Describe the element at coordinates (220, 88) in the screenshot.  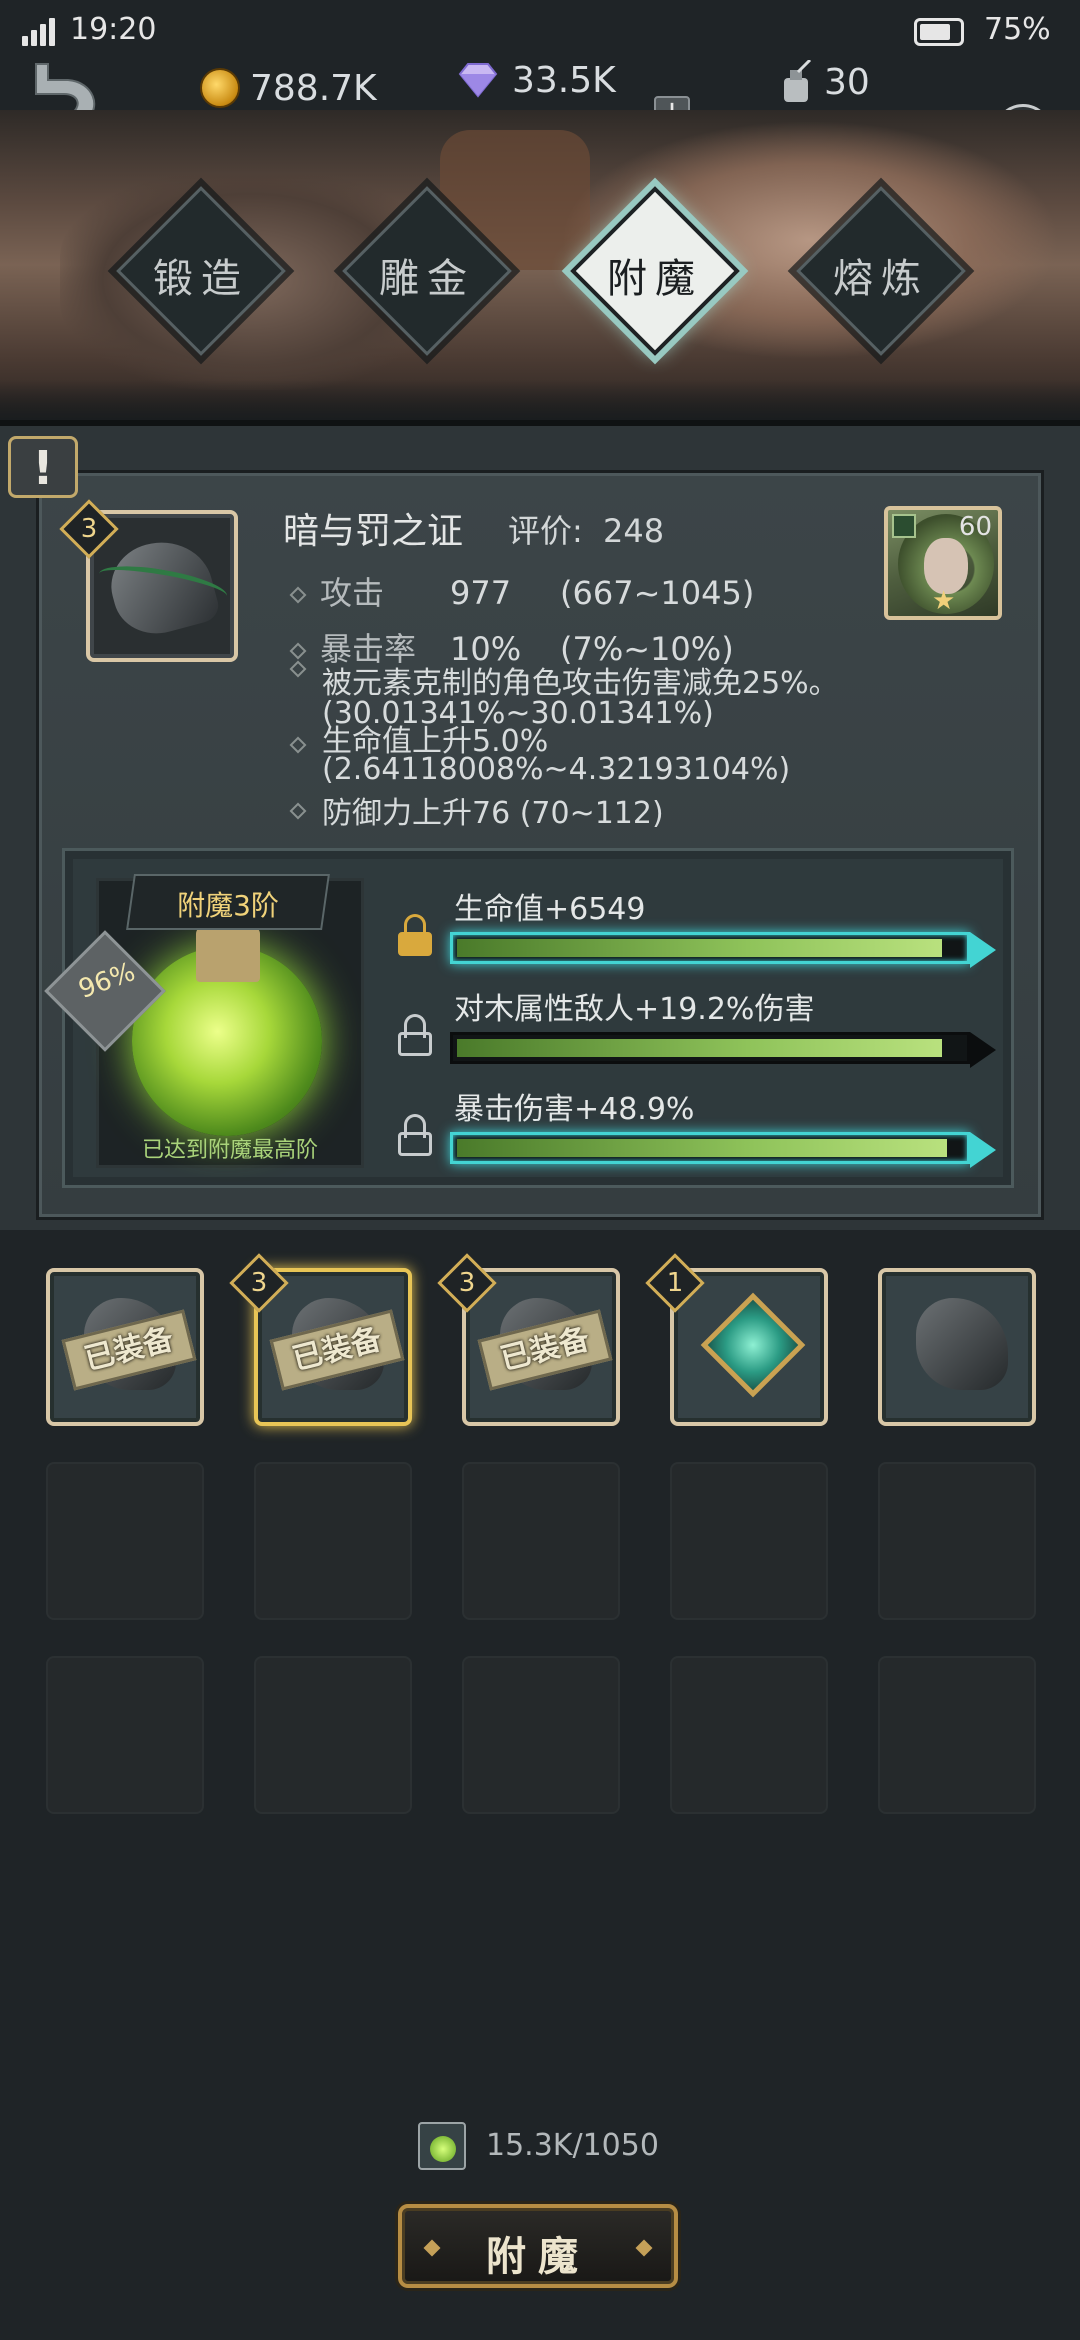
I see `coin-icon` at that location.